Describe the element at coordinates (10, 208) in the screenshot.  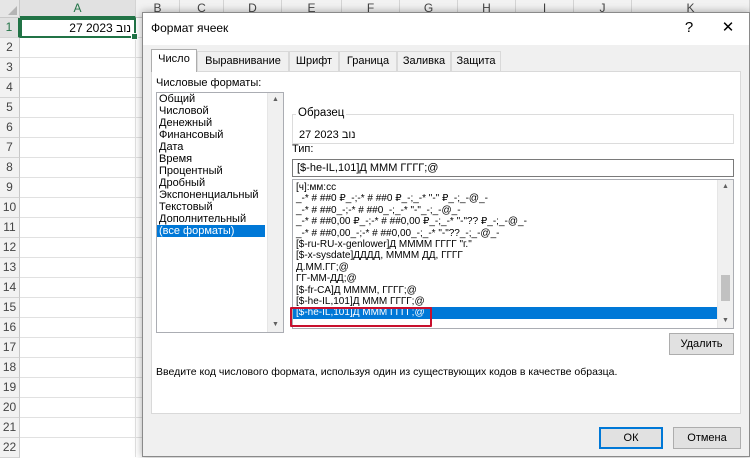
I see `row-header-10: 10` at that location.